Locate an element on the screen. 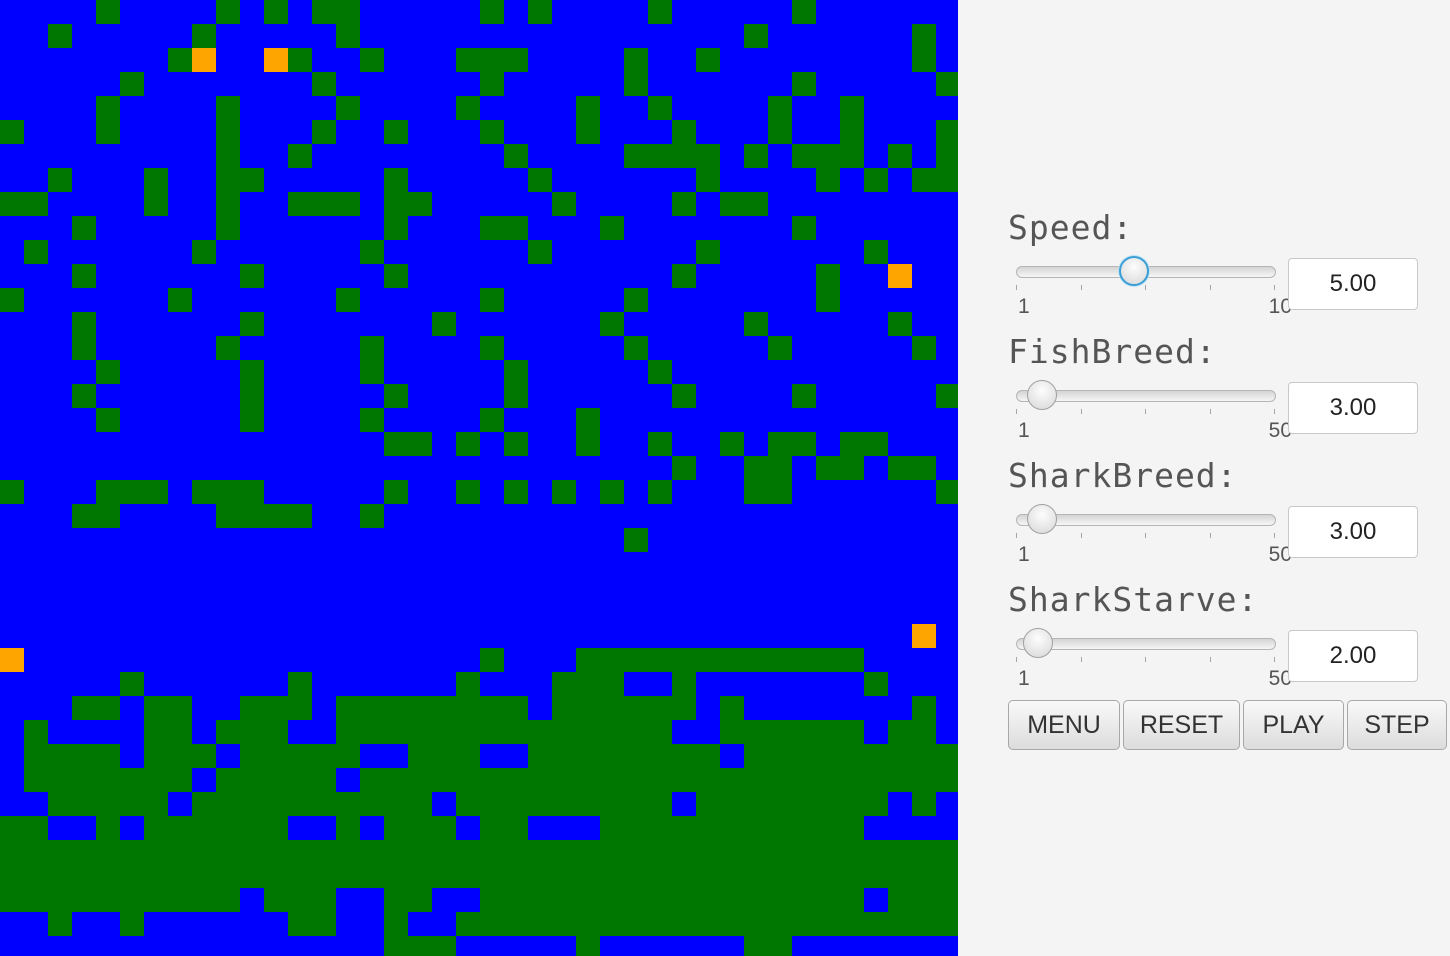  shark-cell is located at coordinates (276, 60).